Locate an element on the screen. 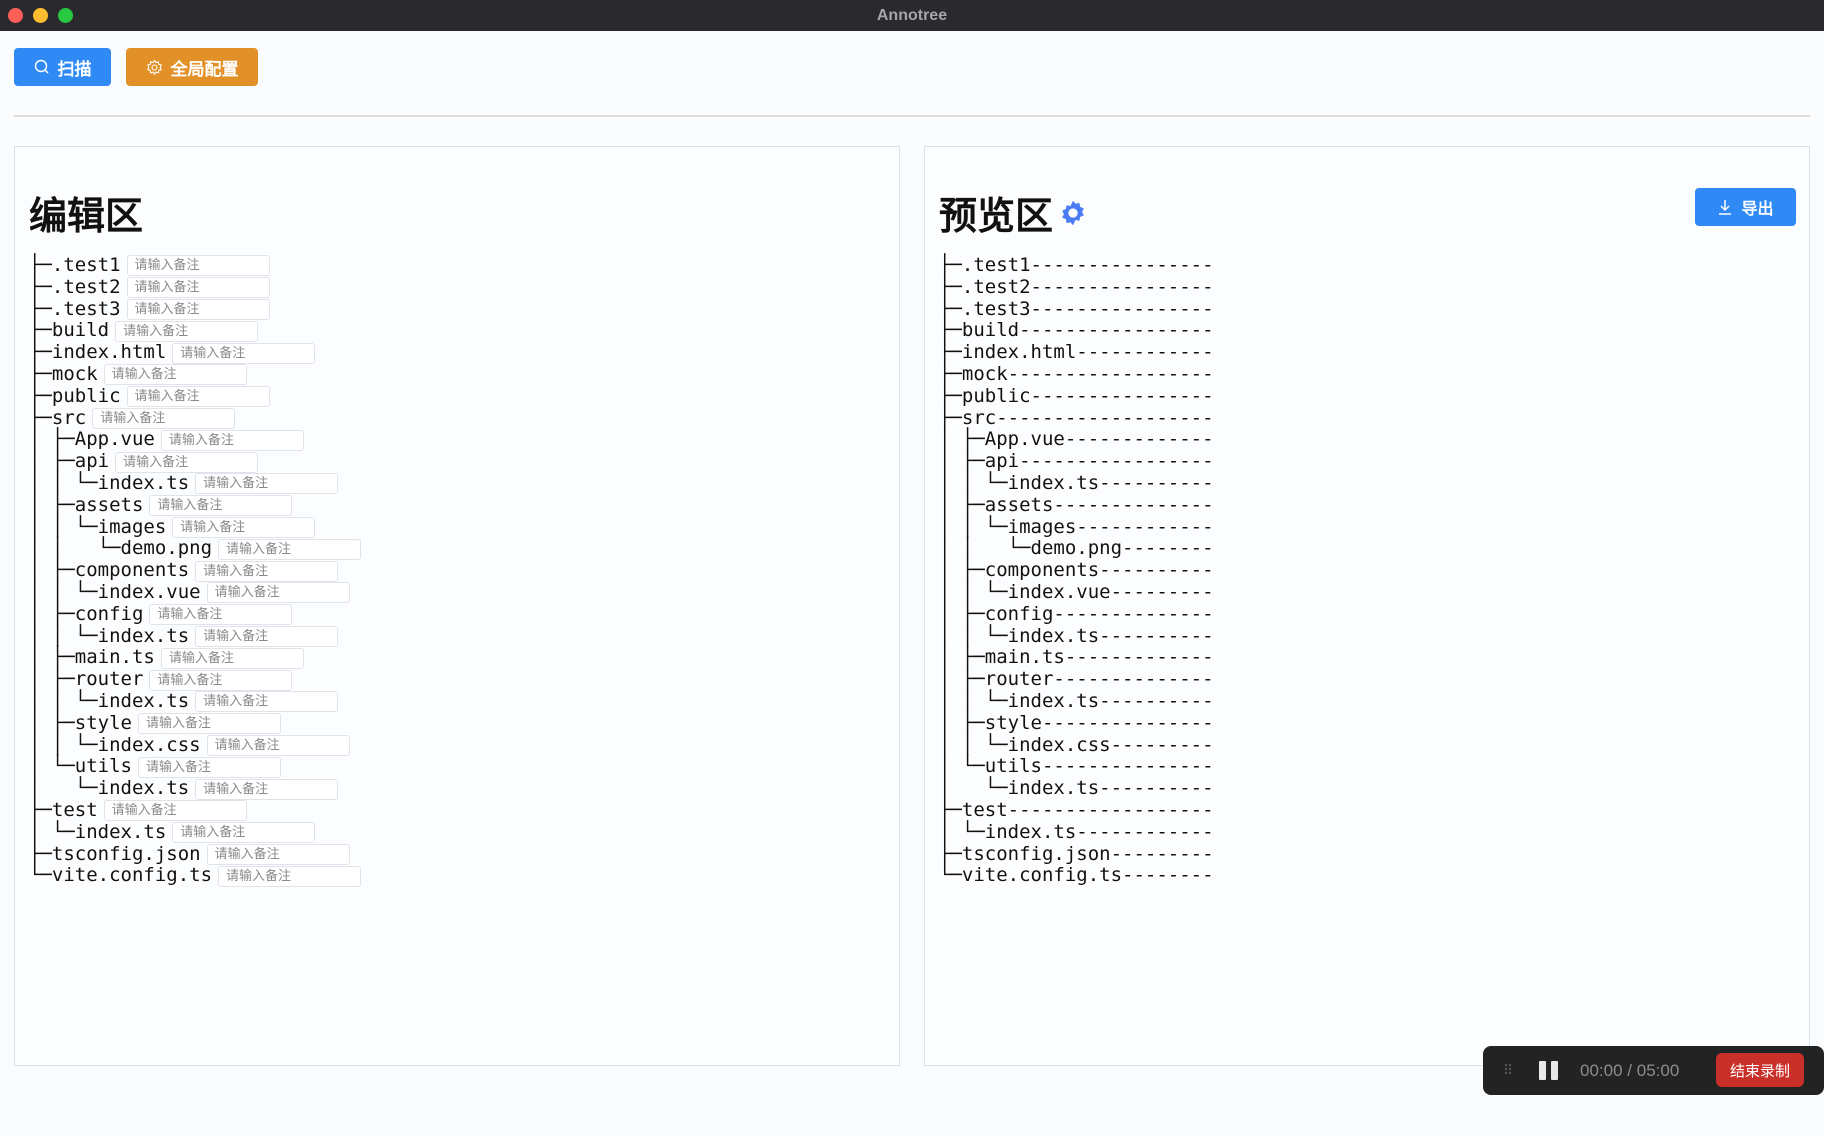 This screenshot has width=1824, height=1136. preview-tree-row: ├─ .test2 ---------------- is located at coordinates (1076, 287).